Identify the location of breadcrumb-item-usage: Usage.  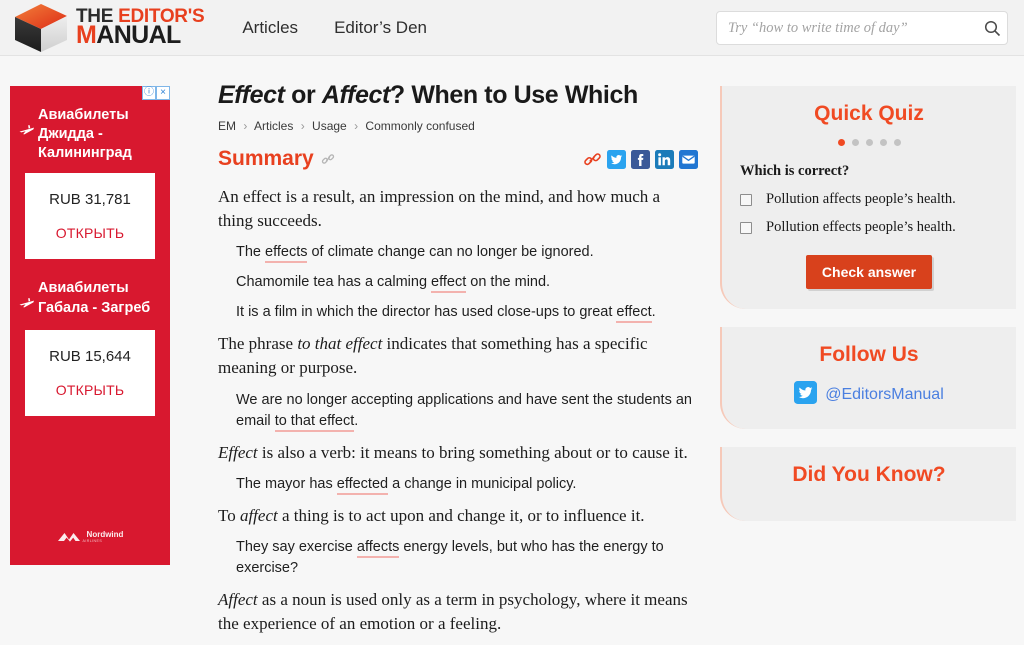
(329, 126).